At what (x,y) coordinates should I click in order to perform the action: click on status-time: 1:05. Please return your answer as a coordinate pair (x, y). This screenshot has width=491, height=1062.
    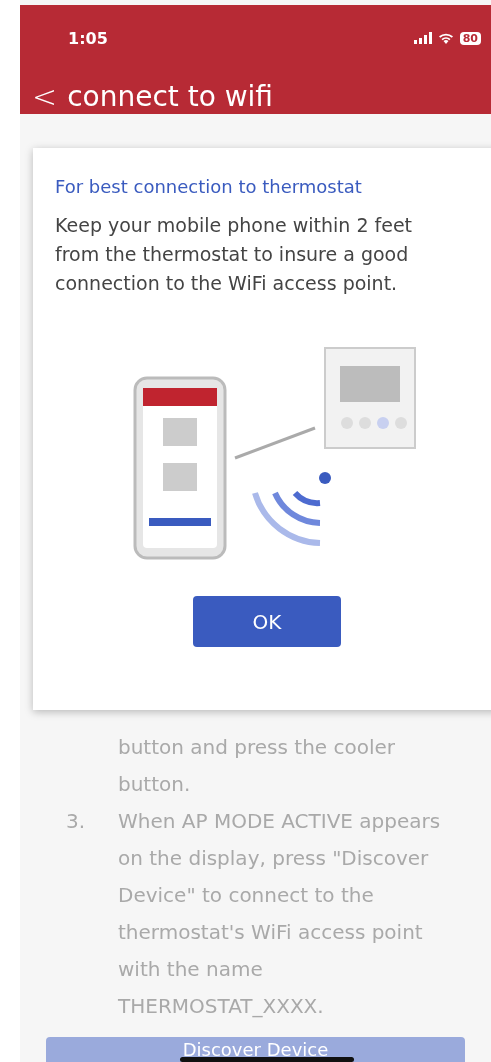
    Looking at the image, I should click on (88, 38).